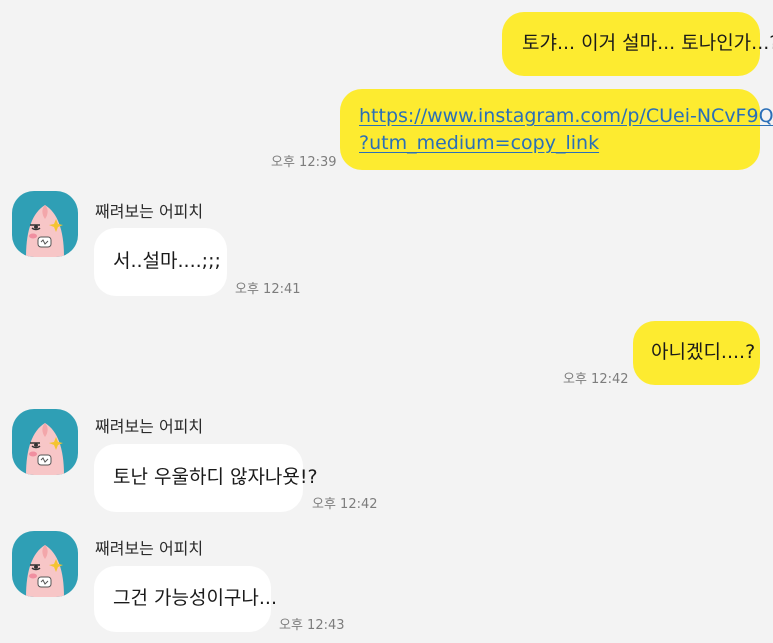 Image resolution: width=773 pixels, height=643 pixels. What do you see at coordinates (703, 352) in the screenshot?
I see `message-text: 아니겠디....?` at bounding box center [703, 352].